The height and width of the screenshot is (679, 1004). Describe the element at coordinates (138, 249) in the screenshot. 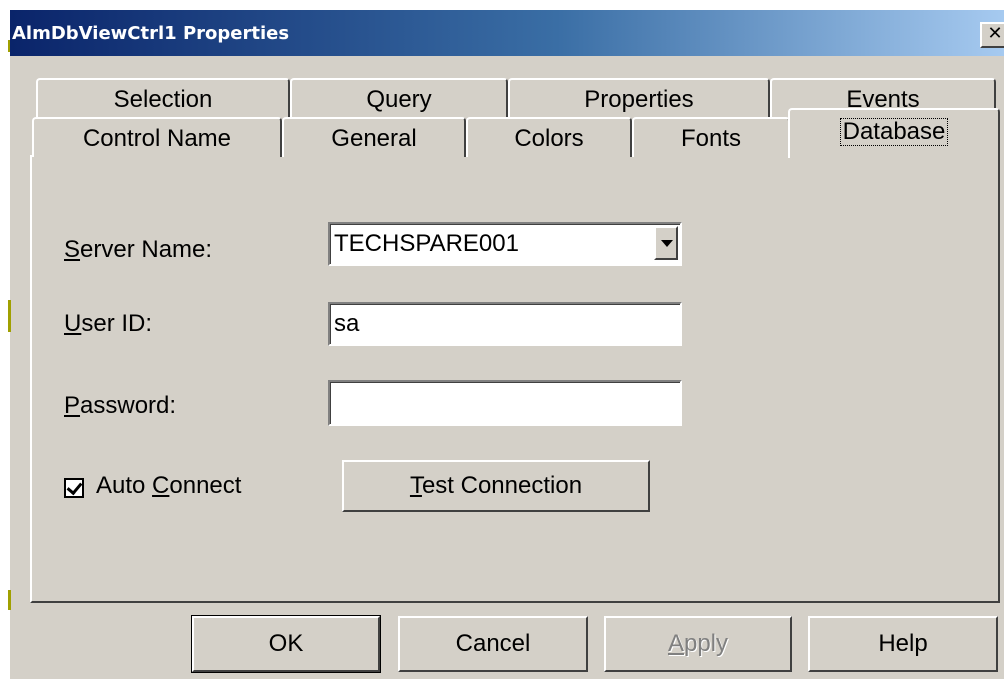

I see `server-name-label: Server Name:` at that location.